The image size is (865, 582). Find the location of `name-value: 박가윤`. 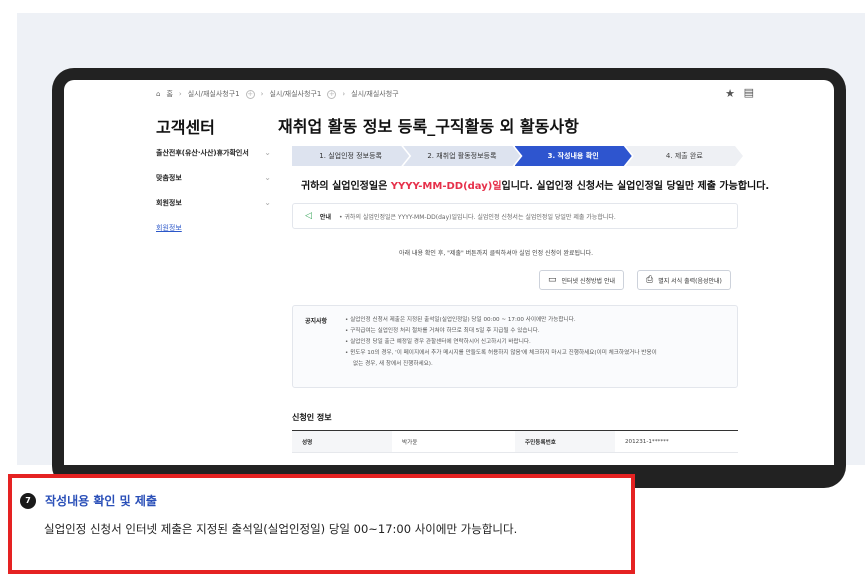

name-value: 박가윤 is located at coordinates (410, 442).